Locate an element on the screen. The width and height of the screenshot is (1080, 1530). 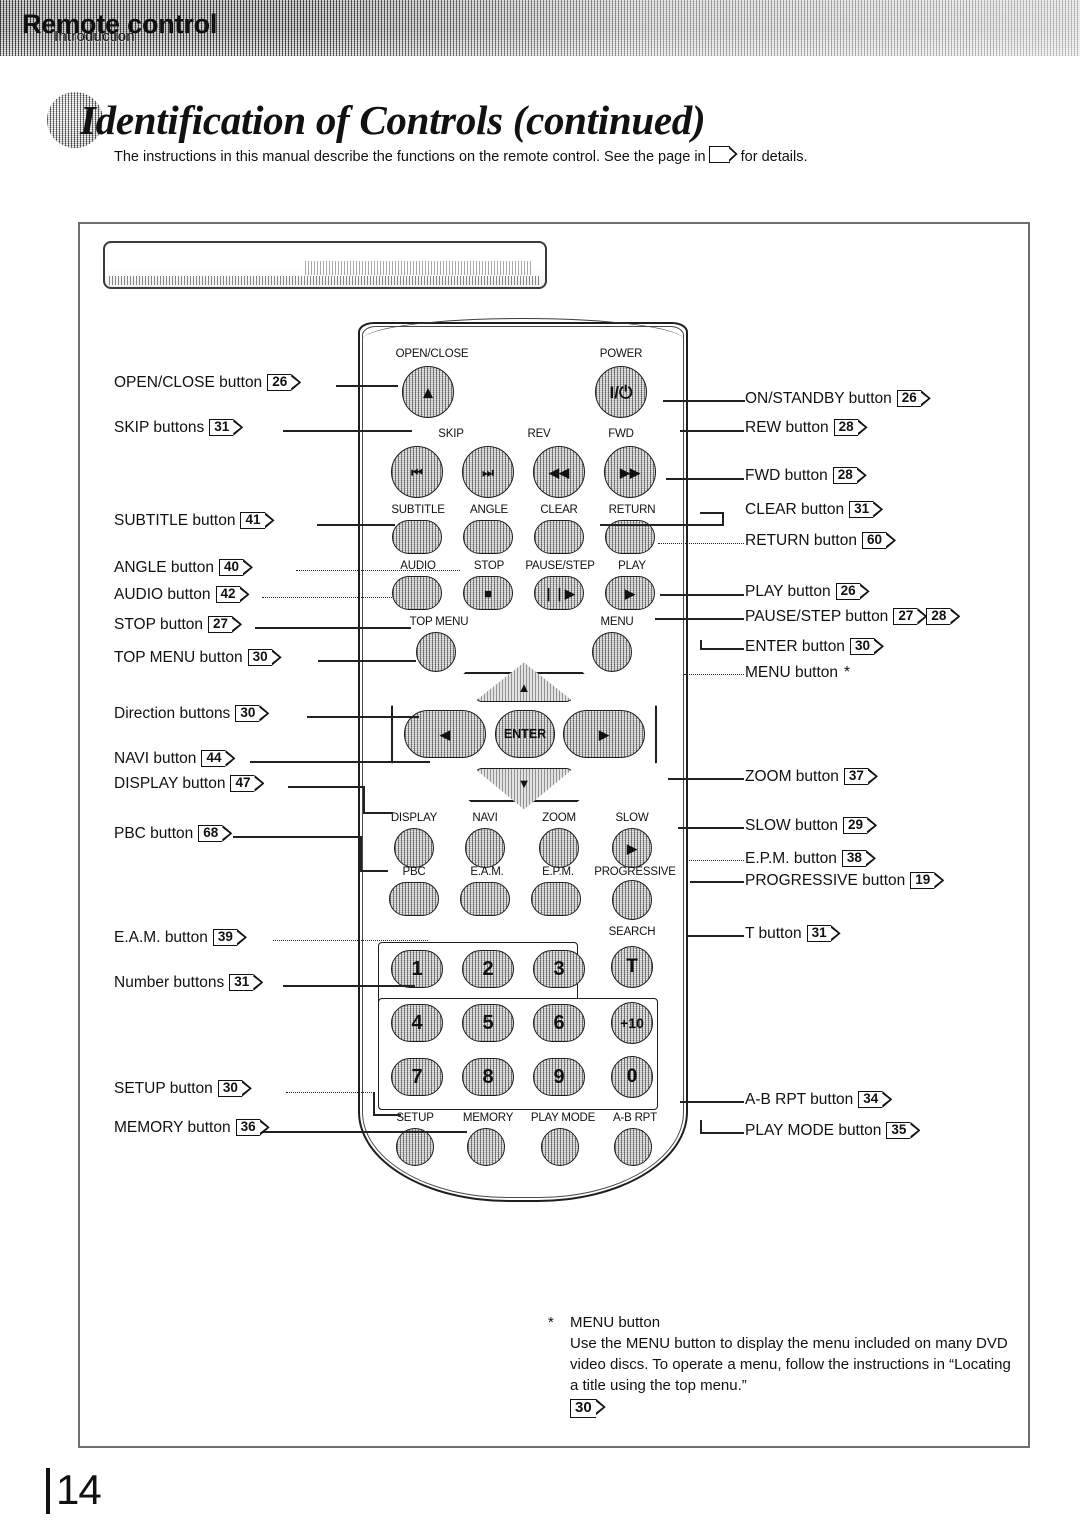
key-number-5: 5 is located at coordinates (488, 1023).